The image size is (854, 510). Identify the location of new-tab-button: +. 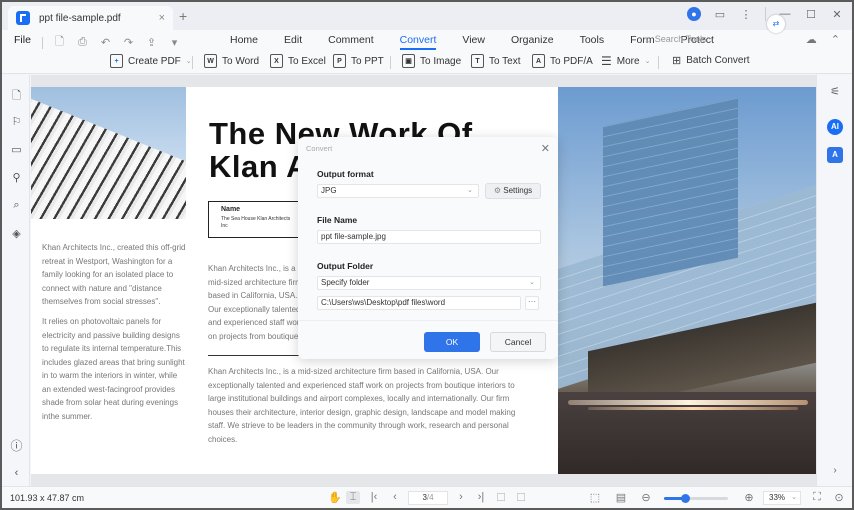
(183, 16).